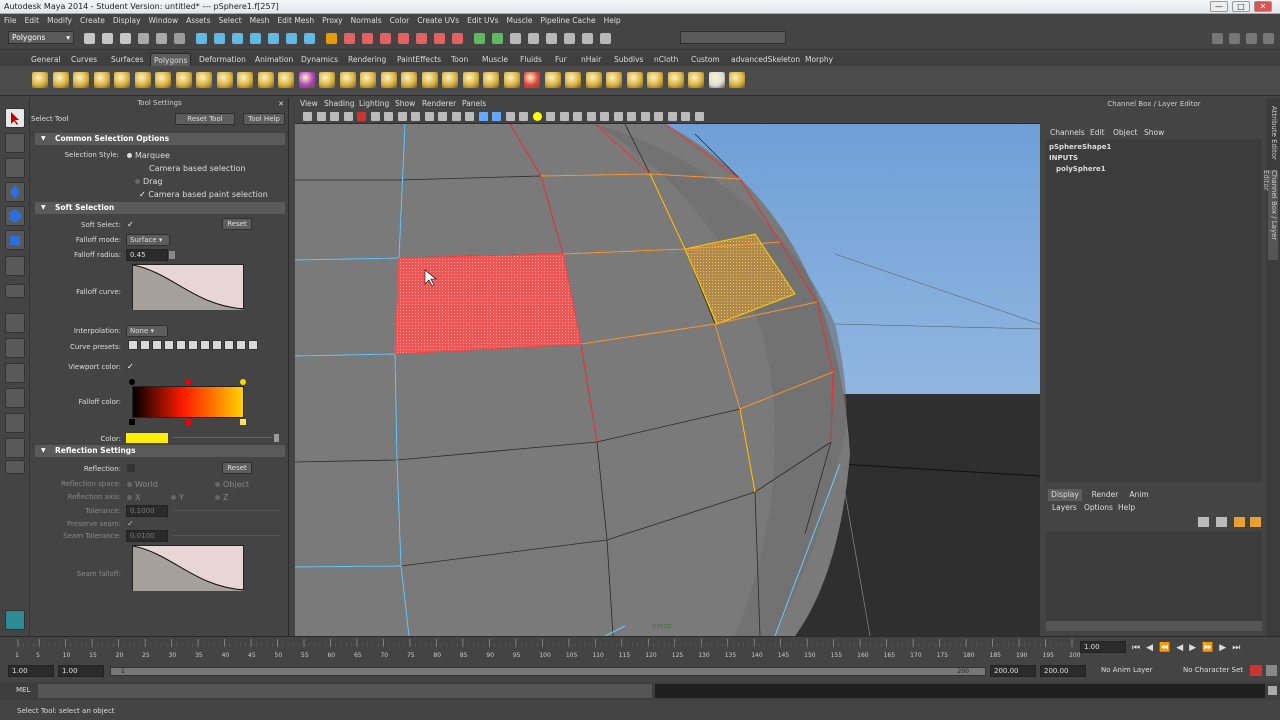  I want to click on side-layout-icon, so click(15, 373).